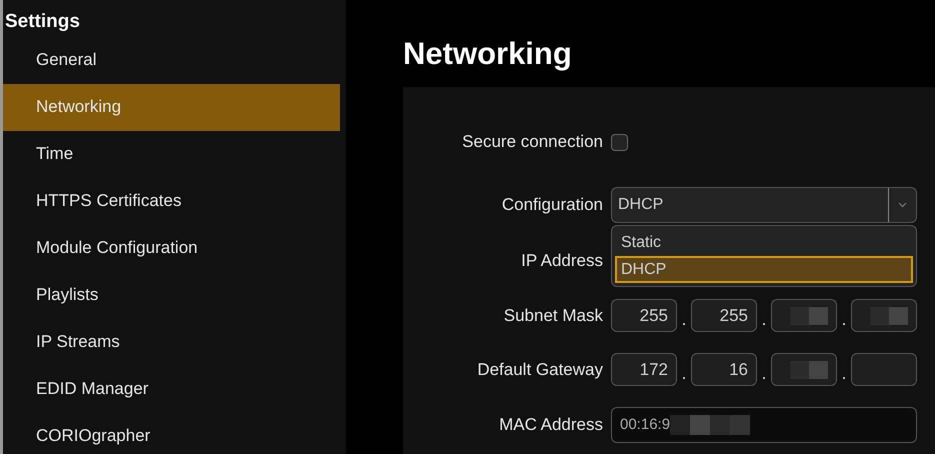 The image size is (935, 454). Describe the element at coordinates (488, 54) in the screenshot. I see `page-title: Networking` at that location.